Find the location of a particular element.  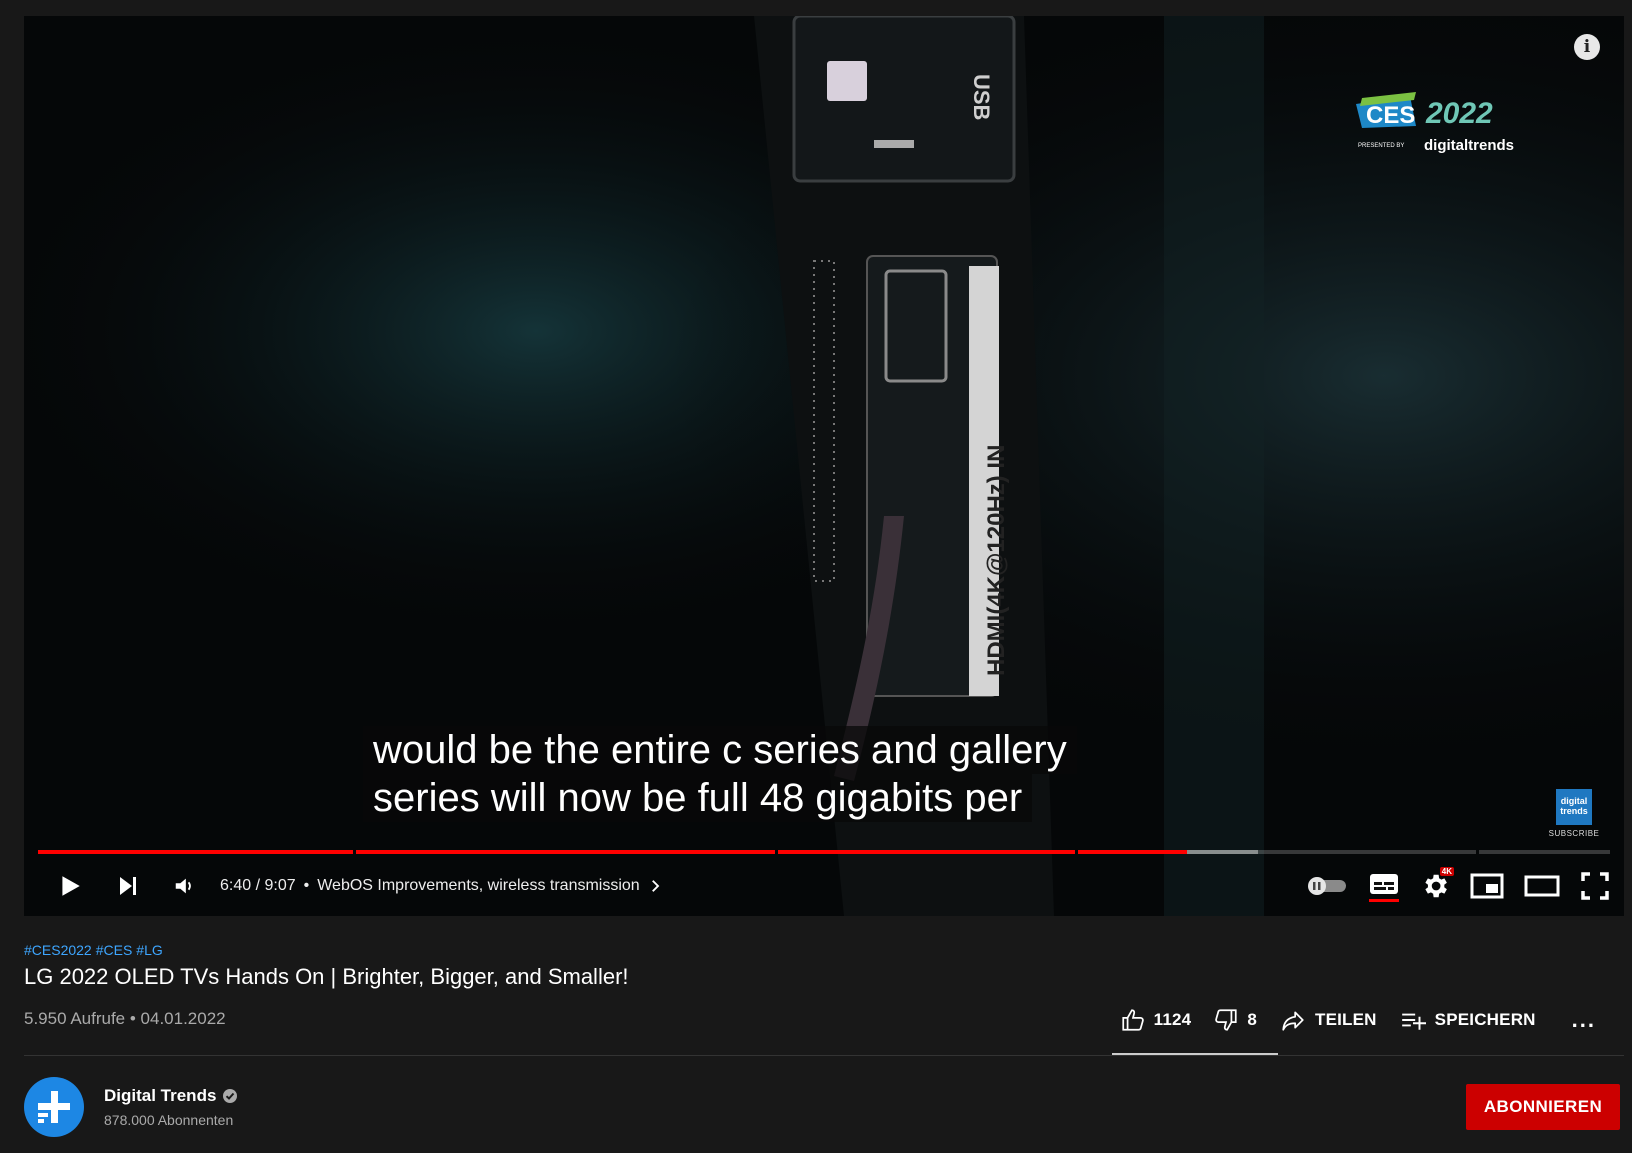

play-button is located at coordinates (70, 886).